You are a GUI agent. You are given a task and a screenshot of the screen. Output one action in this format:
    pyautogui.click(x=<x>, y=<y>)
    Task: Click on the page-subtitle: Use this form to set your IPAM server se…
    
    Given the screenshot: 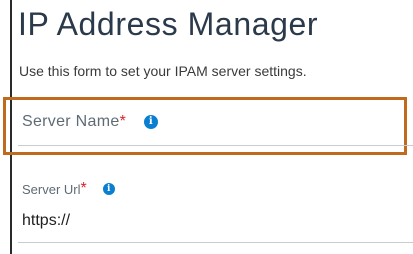 What is the action you would take?
    pyautogui.click(x=163, y=71)
    